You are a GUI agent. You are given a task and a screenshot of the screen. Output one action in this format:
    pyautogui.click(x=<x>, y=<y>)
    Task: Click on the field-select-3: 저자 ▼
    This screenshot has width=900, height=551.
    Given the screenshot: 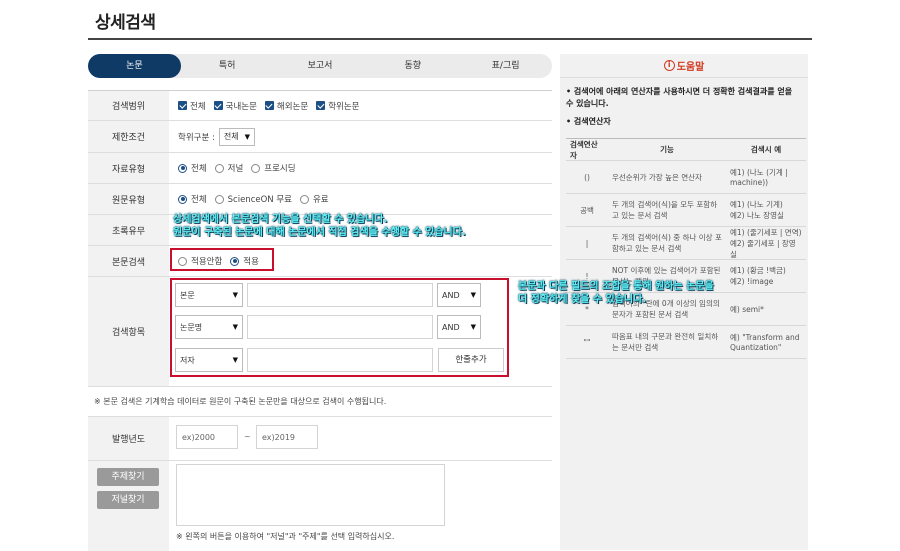 What is the action you would take?
    pyautogui.click(x=209, y=360)
    